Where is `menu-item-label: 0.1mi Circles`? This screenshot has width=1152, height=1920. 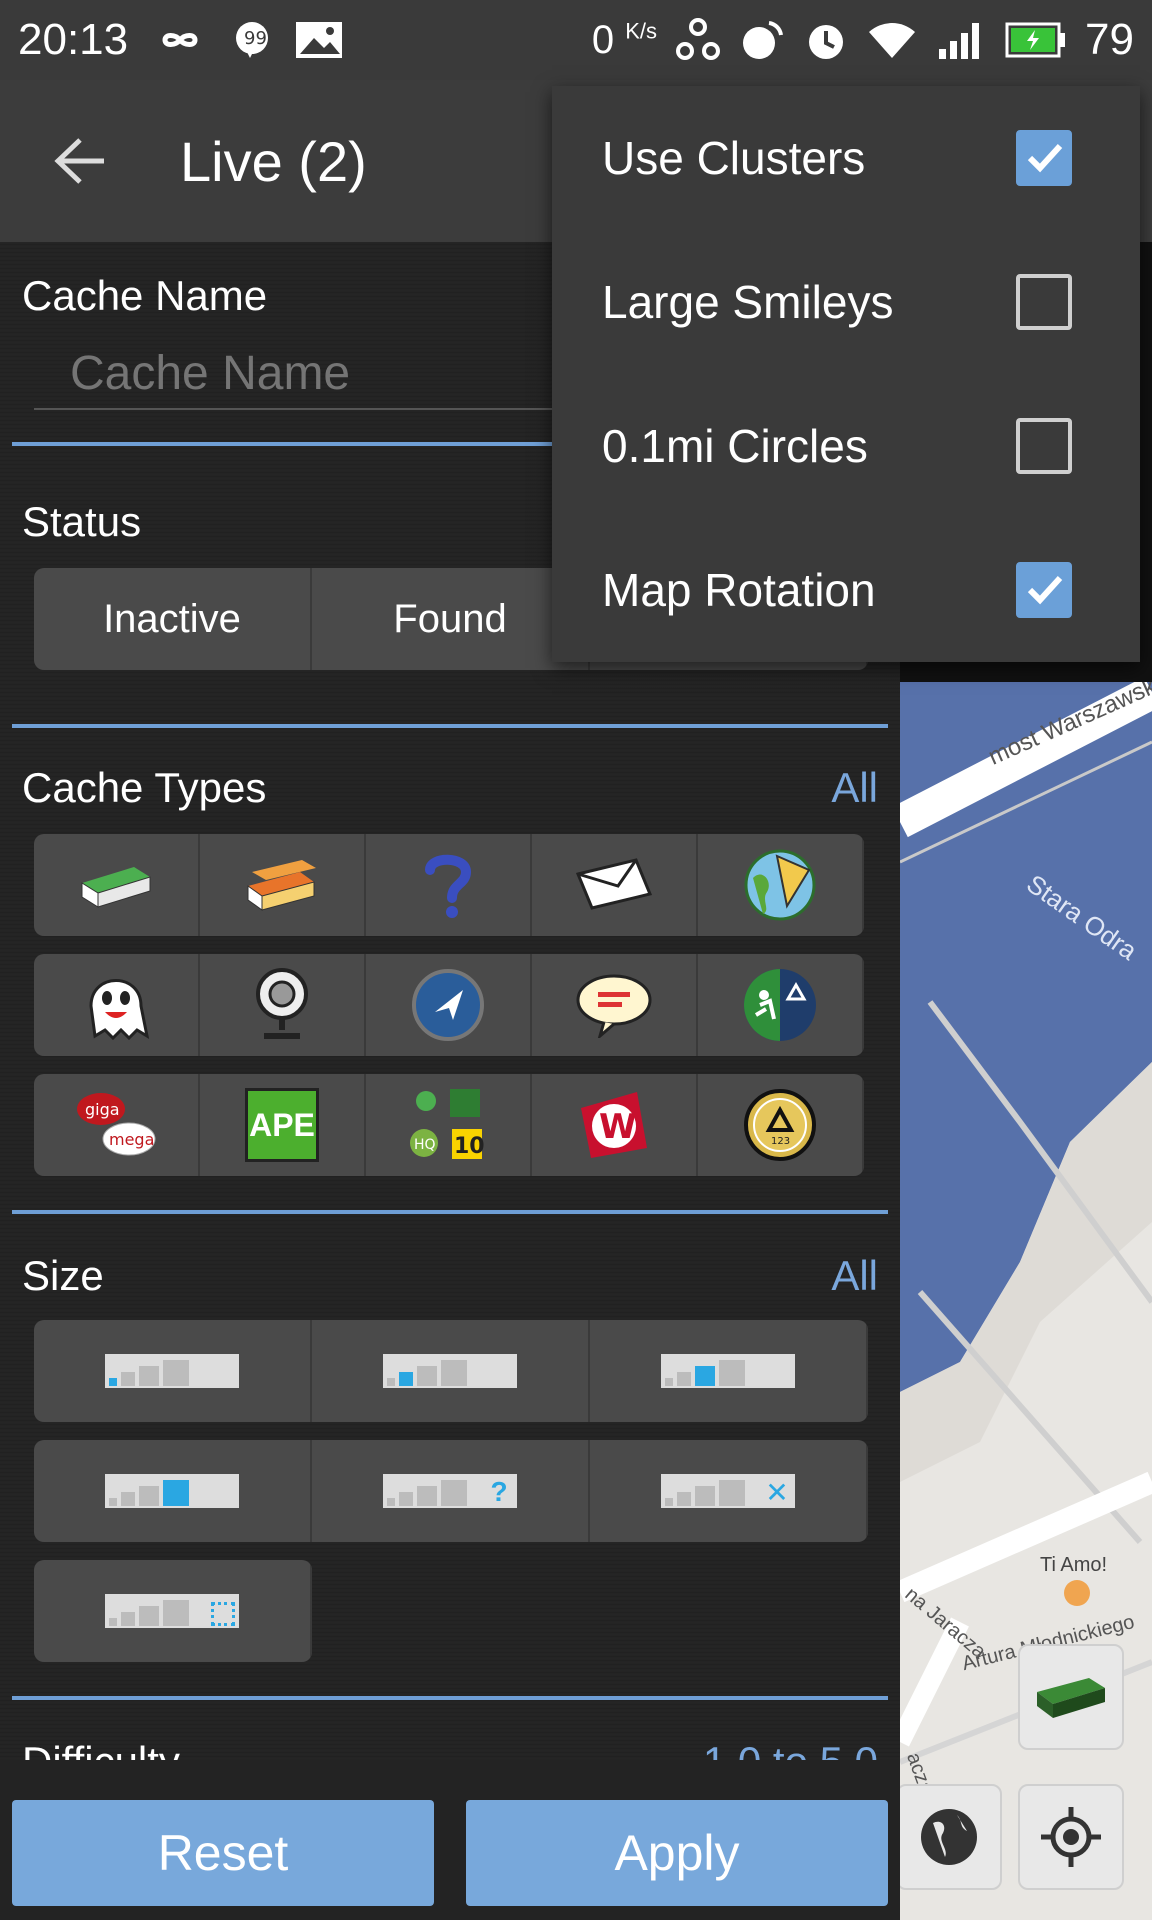 menu-item-label: 0.1mi Circles is located at coordinates (735, 446).